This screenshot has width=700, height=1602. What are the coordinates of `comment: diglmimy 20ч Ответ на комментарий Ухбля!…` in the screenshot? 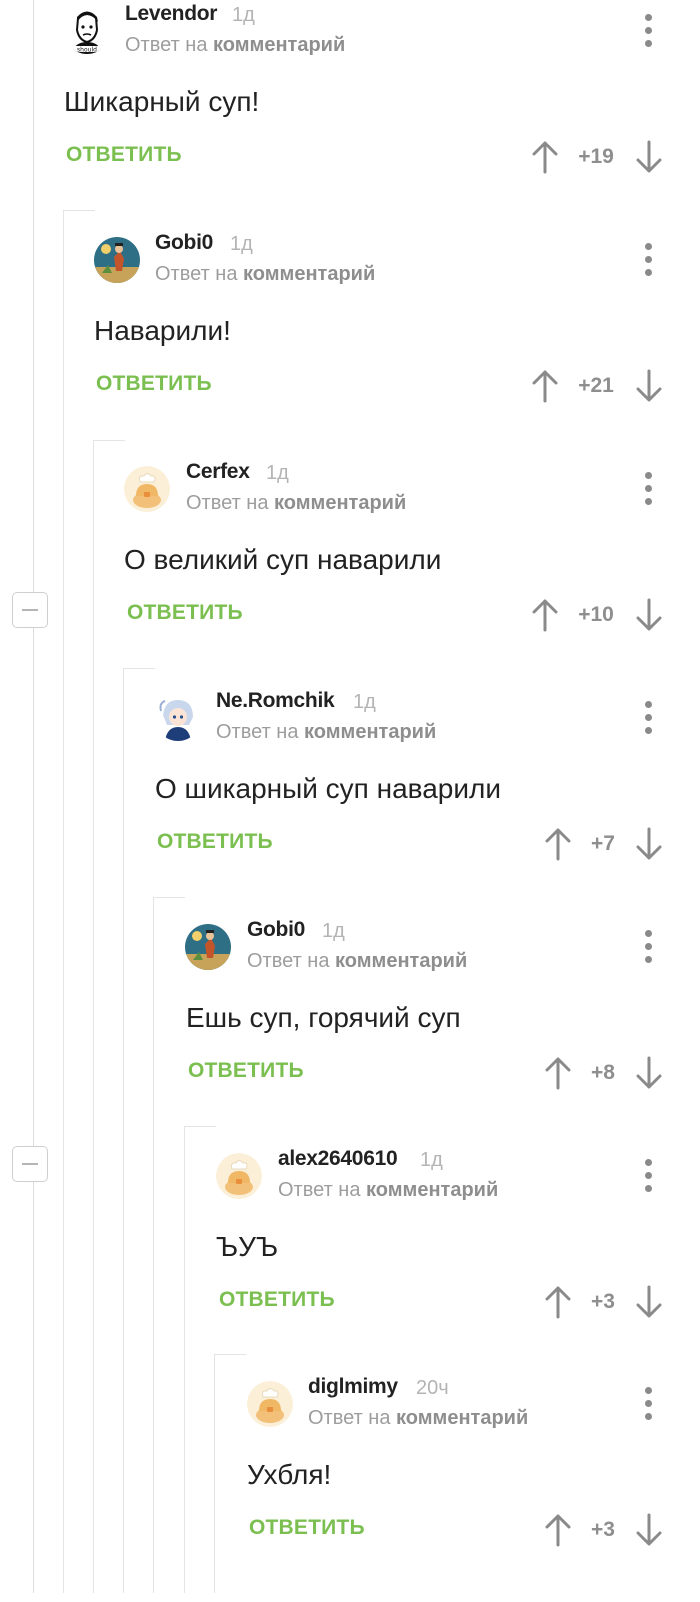 It's located at (350, 1487).